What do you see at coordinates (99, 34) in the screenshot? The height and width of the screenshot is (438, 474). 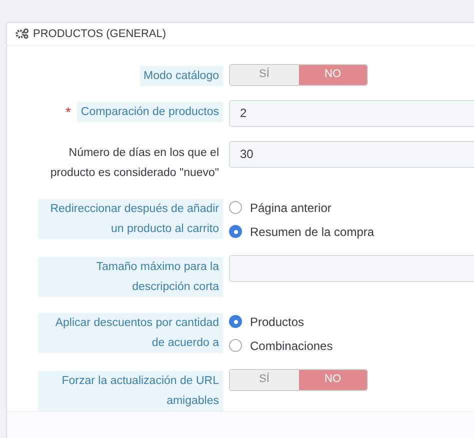 I see `panel-title: PRODUCTOS (GENERAL)` at bounding box center [99, 34].